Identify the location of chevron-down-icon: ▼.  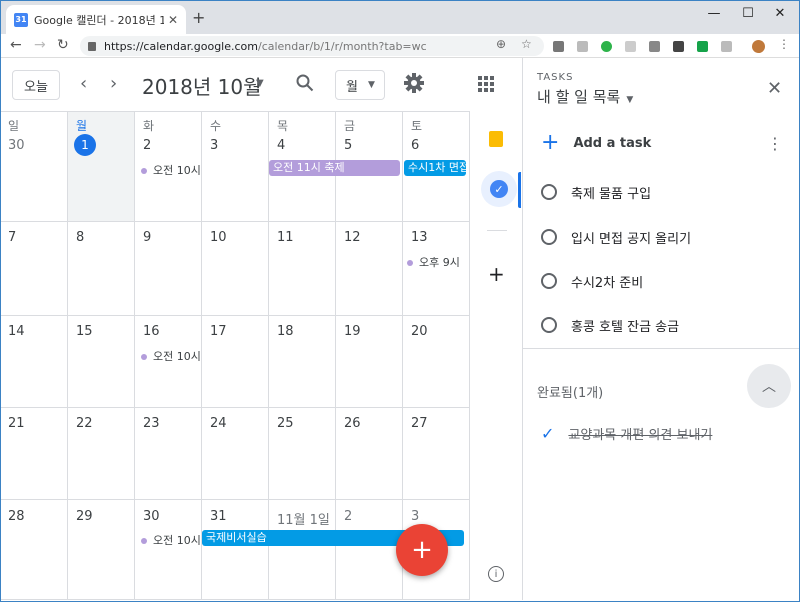
(630, 100).